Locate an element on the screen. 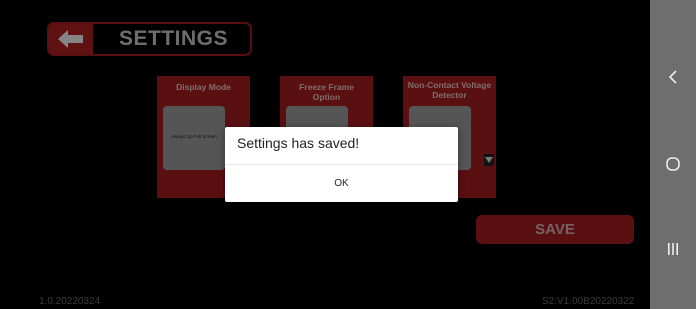 This screenshot has width=696, height=309. nav-recents-button is located at coordinates (673, 249).